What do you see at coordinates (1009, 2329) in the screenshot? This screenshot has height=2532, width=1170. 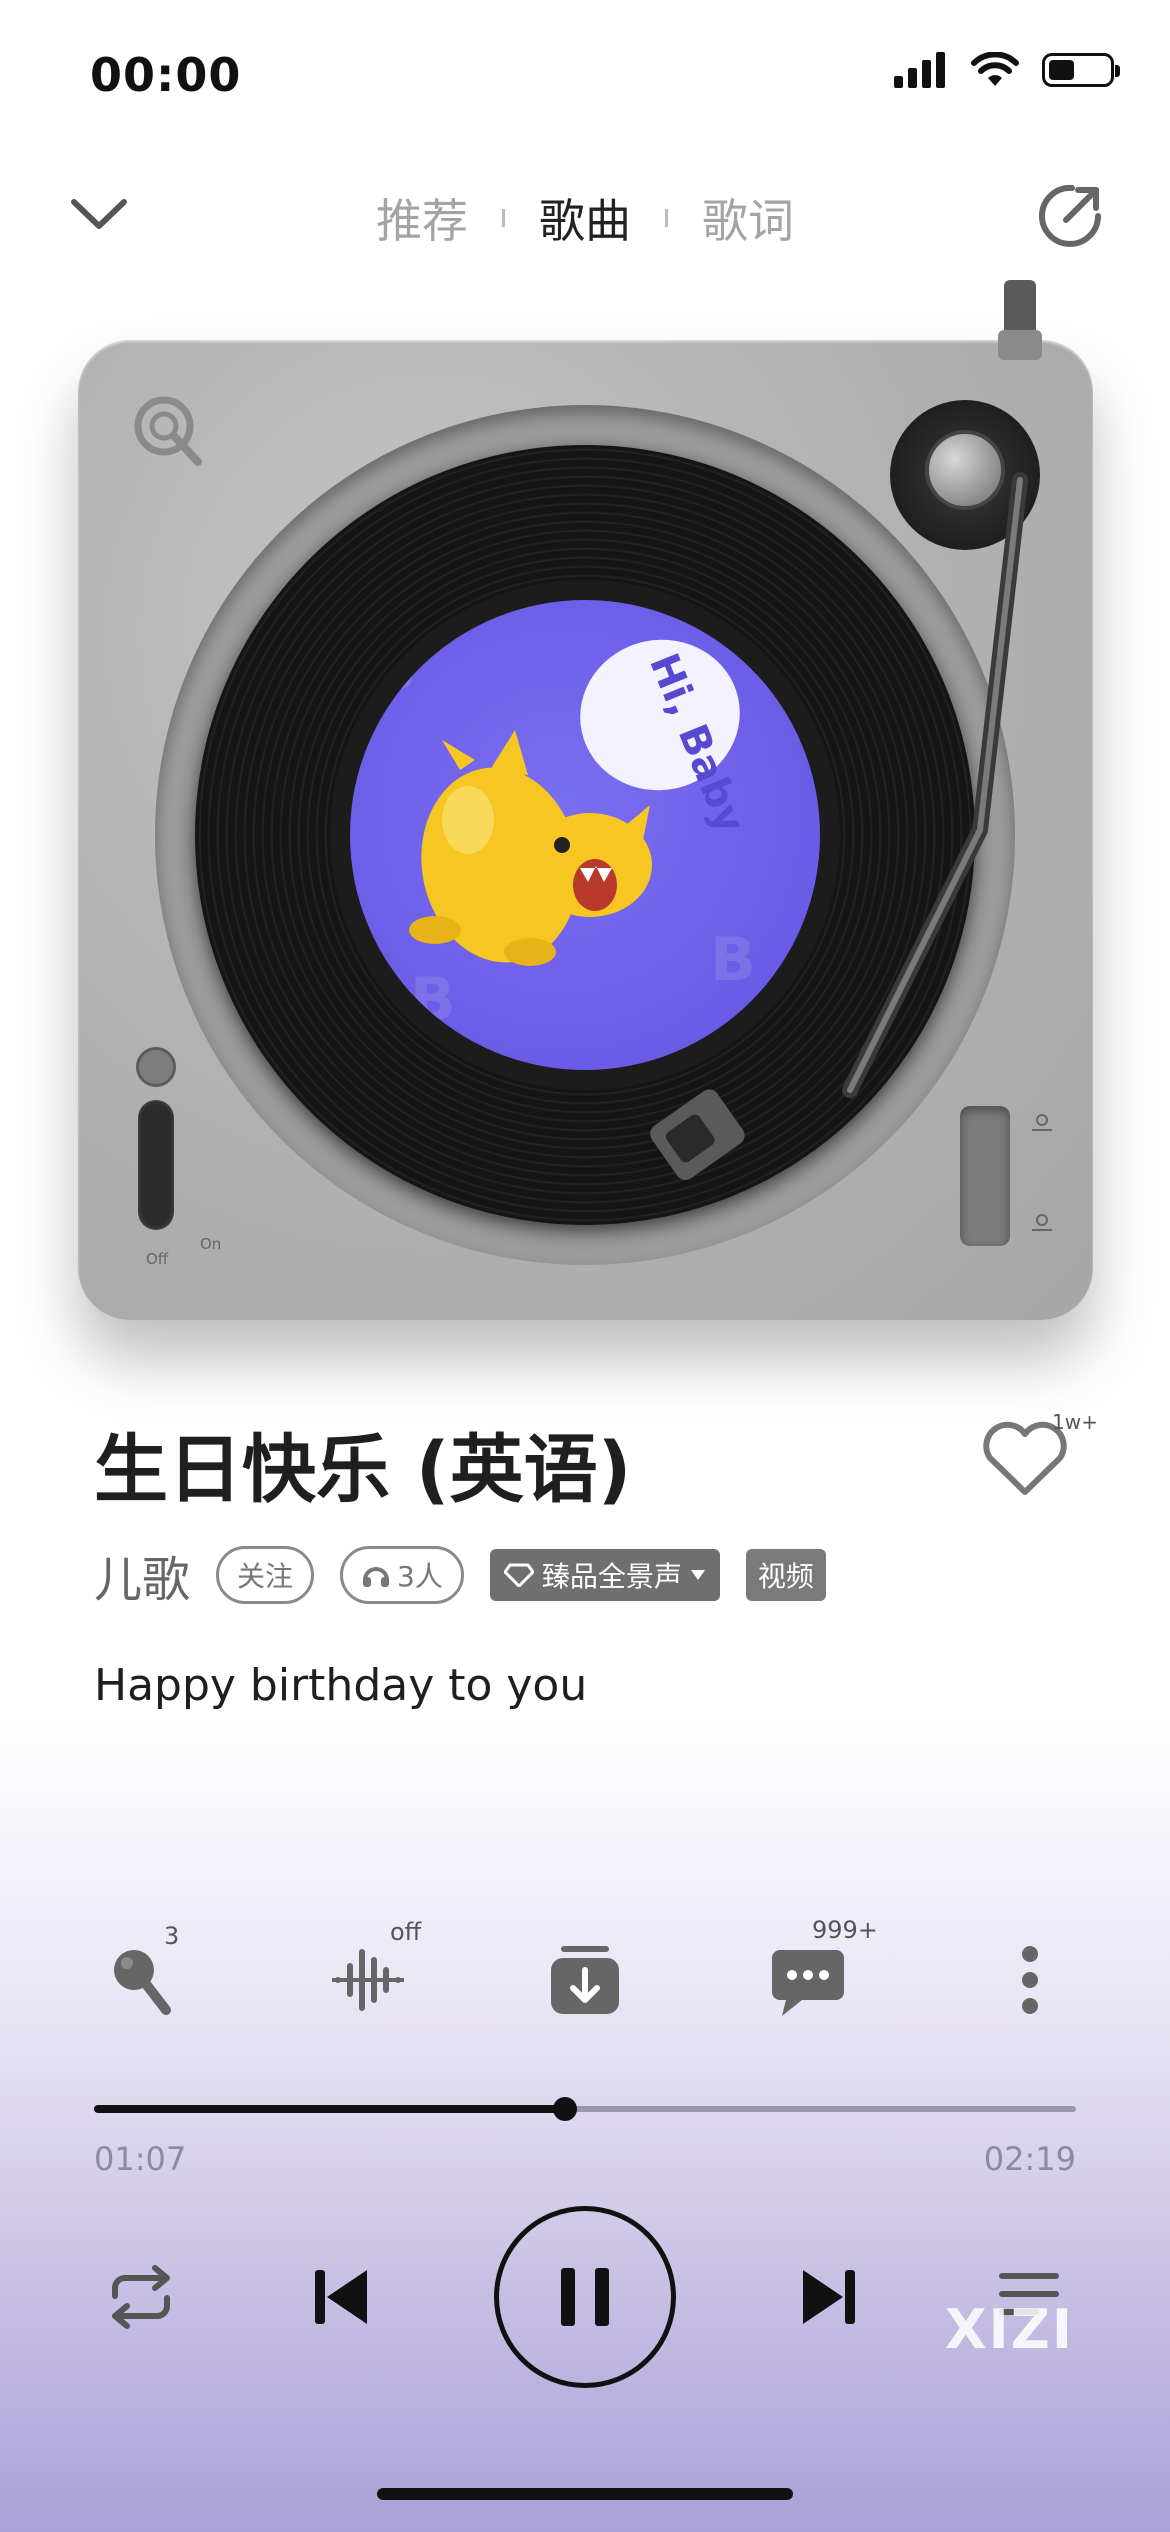 I see `watermark-text: XIZI` at bounding box center [1009, 2329].